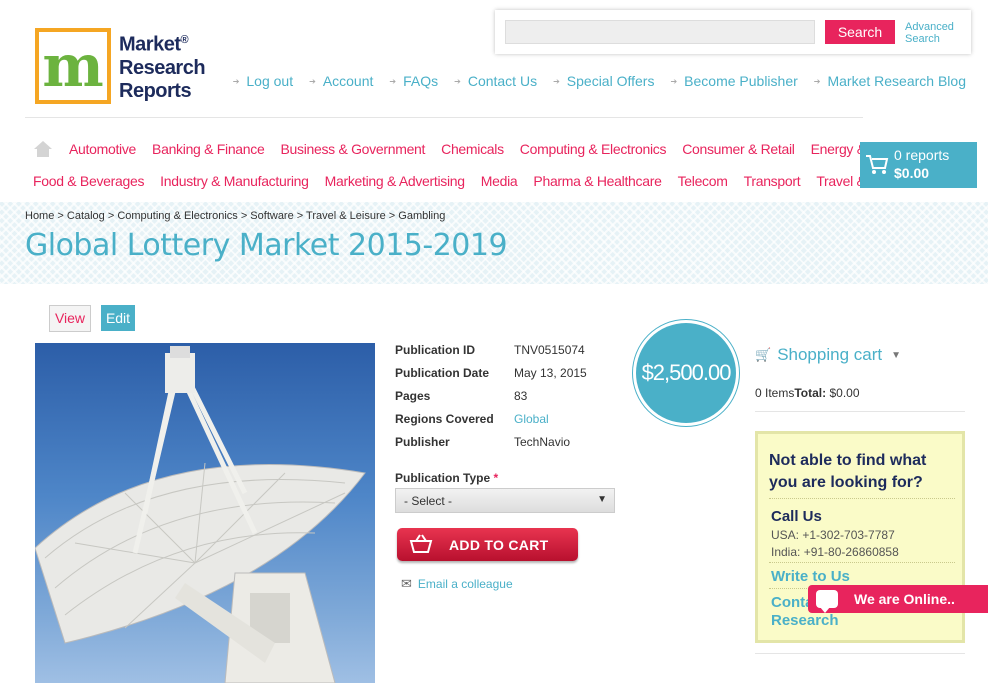 This screenshot has width=988, height=686. I want to click on top-link-label: Account, so click(348, 81).